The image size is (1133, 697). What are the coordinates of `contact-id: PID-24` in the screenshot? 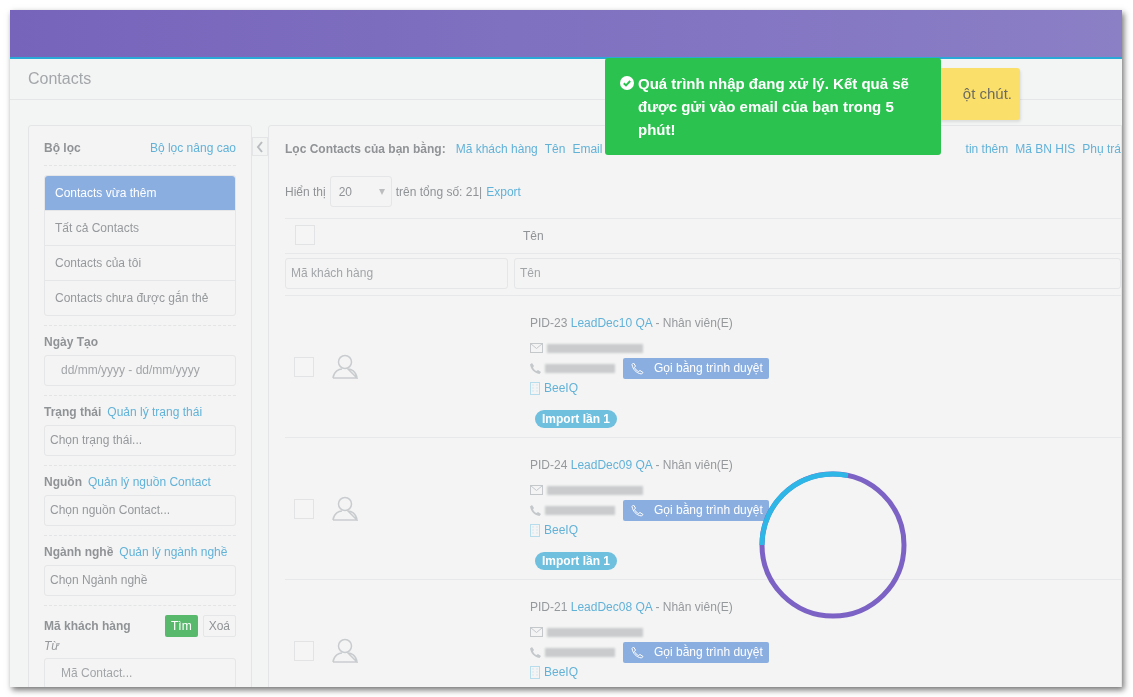 It's located at (549, 465).